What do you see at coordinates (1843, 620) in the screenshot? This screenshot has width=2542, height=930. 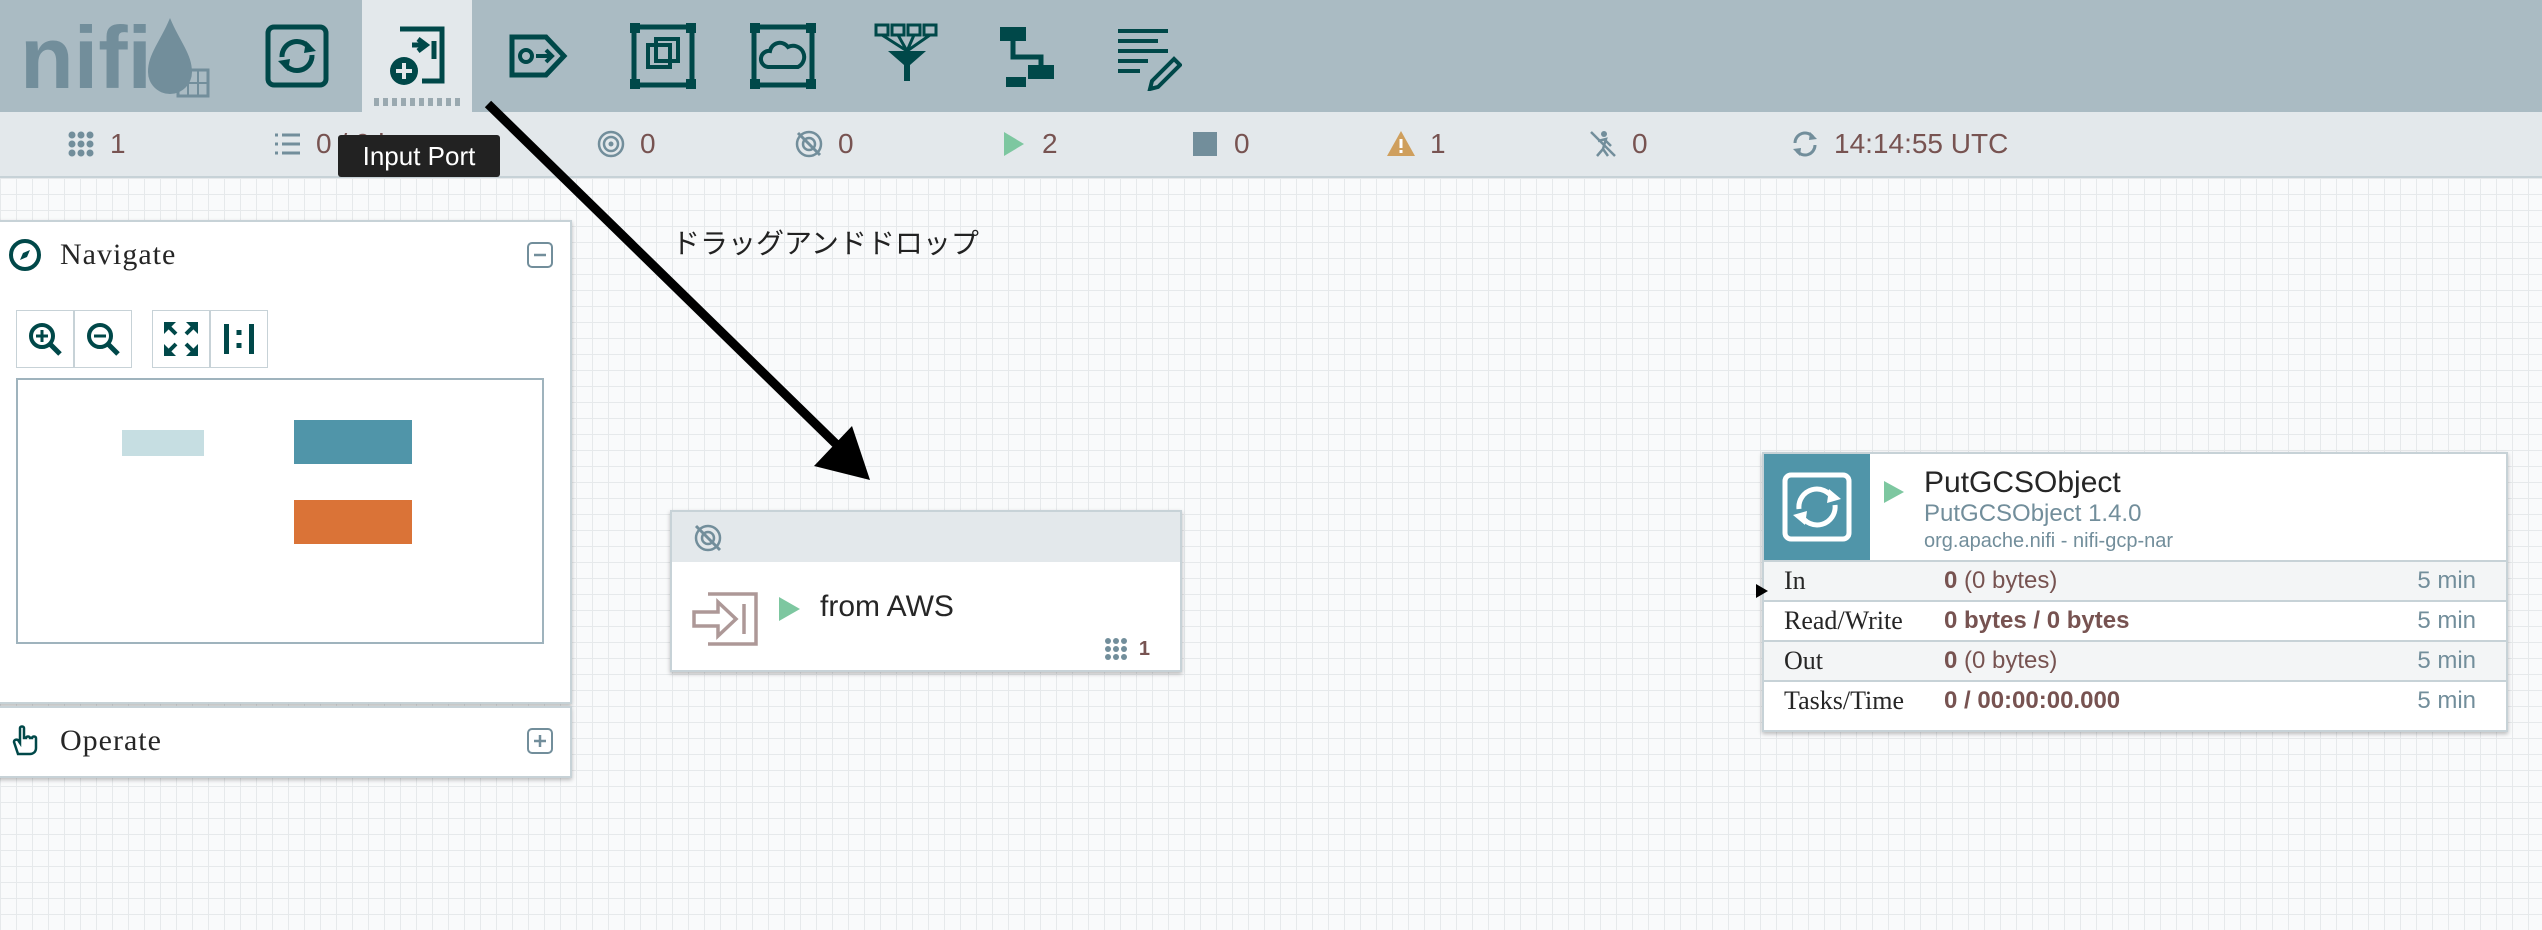 I see `stat-label: Read/Write` at bounding box center [1843, 620].